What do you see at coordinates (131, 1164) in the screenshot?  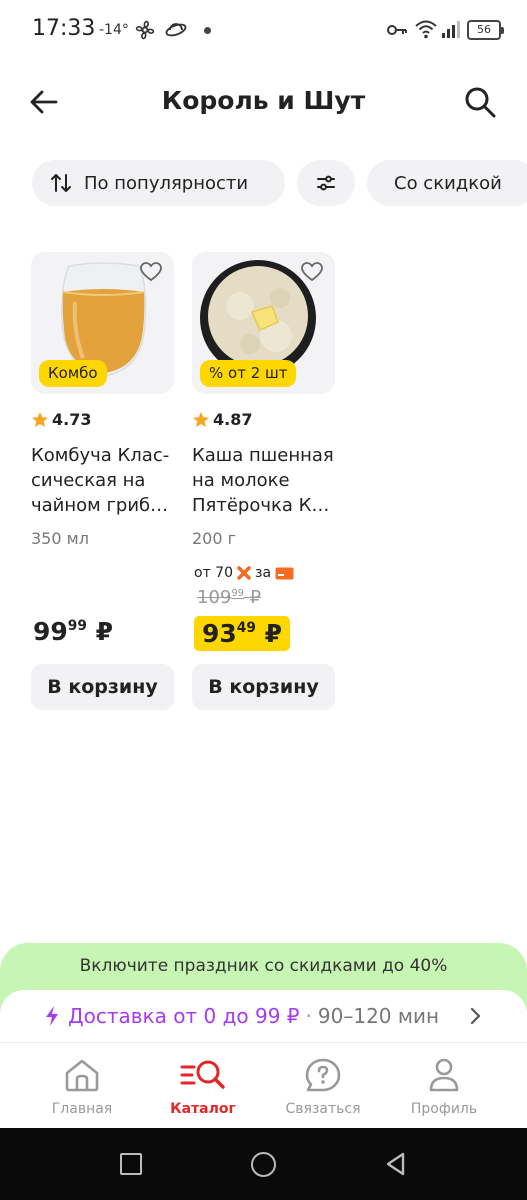 I see `recent-apps-icon` at bounding box center [131, 1164].